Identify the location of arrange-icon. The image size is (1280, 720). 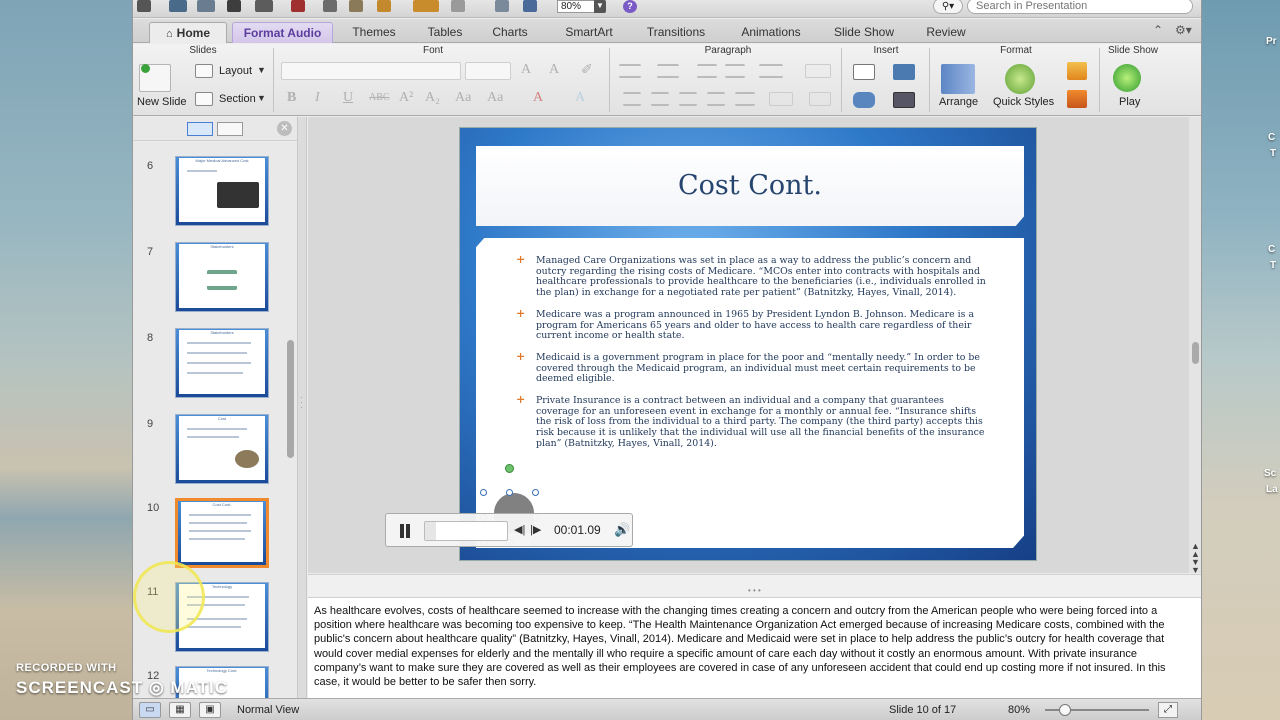
(958, 79).